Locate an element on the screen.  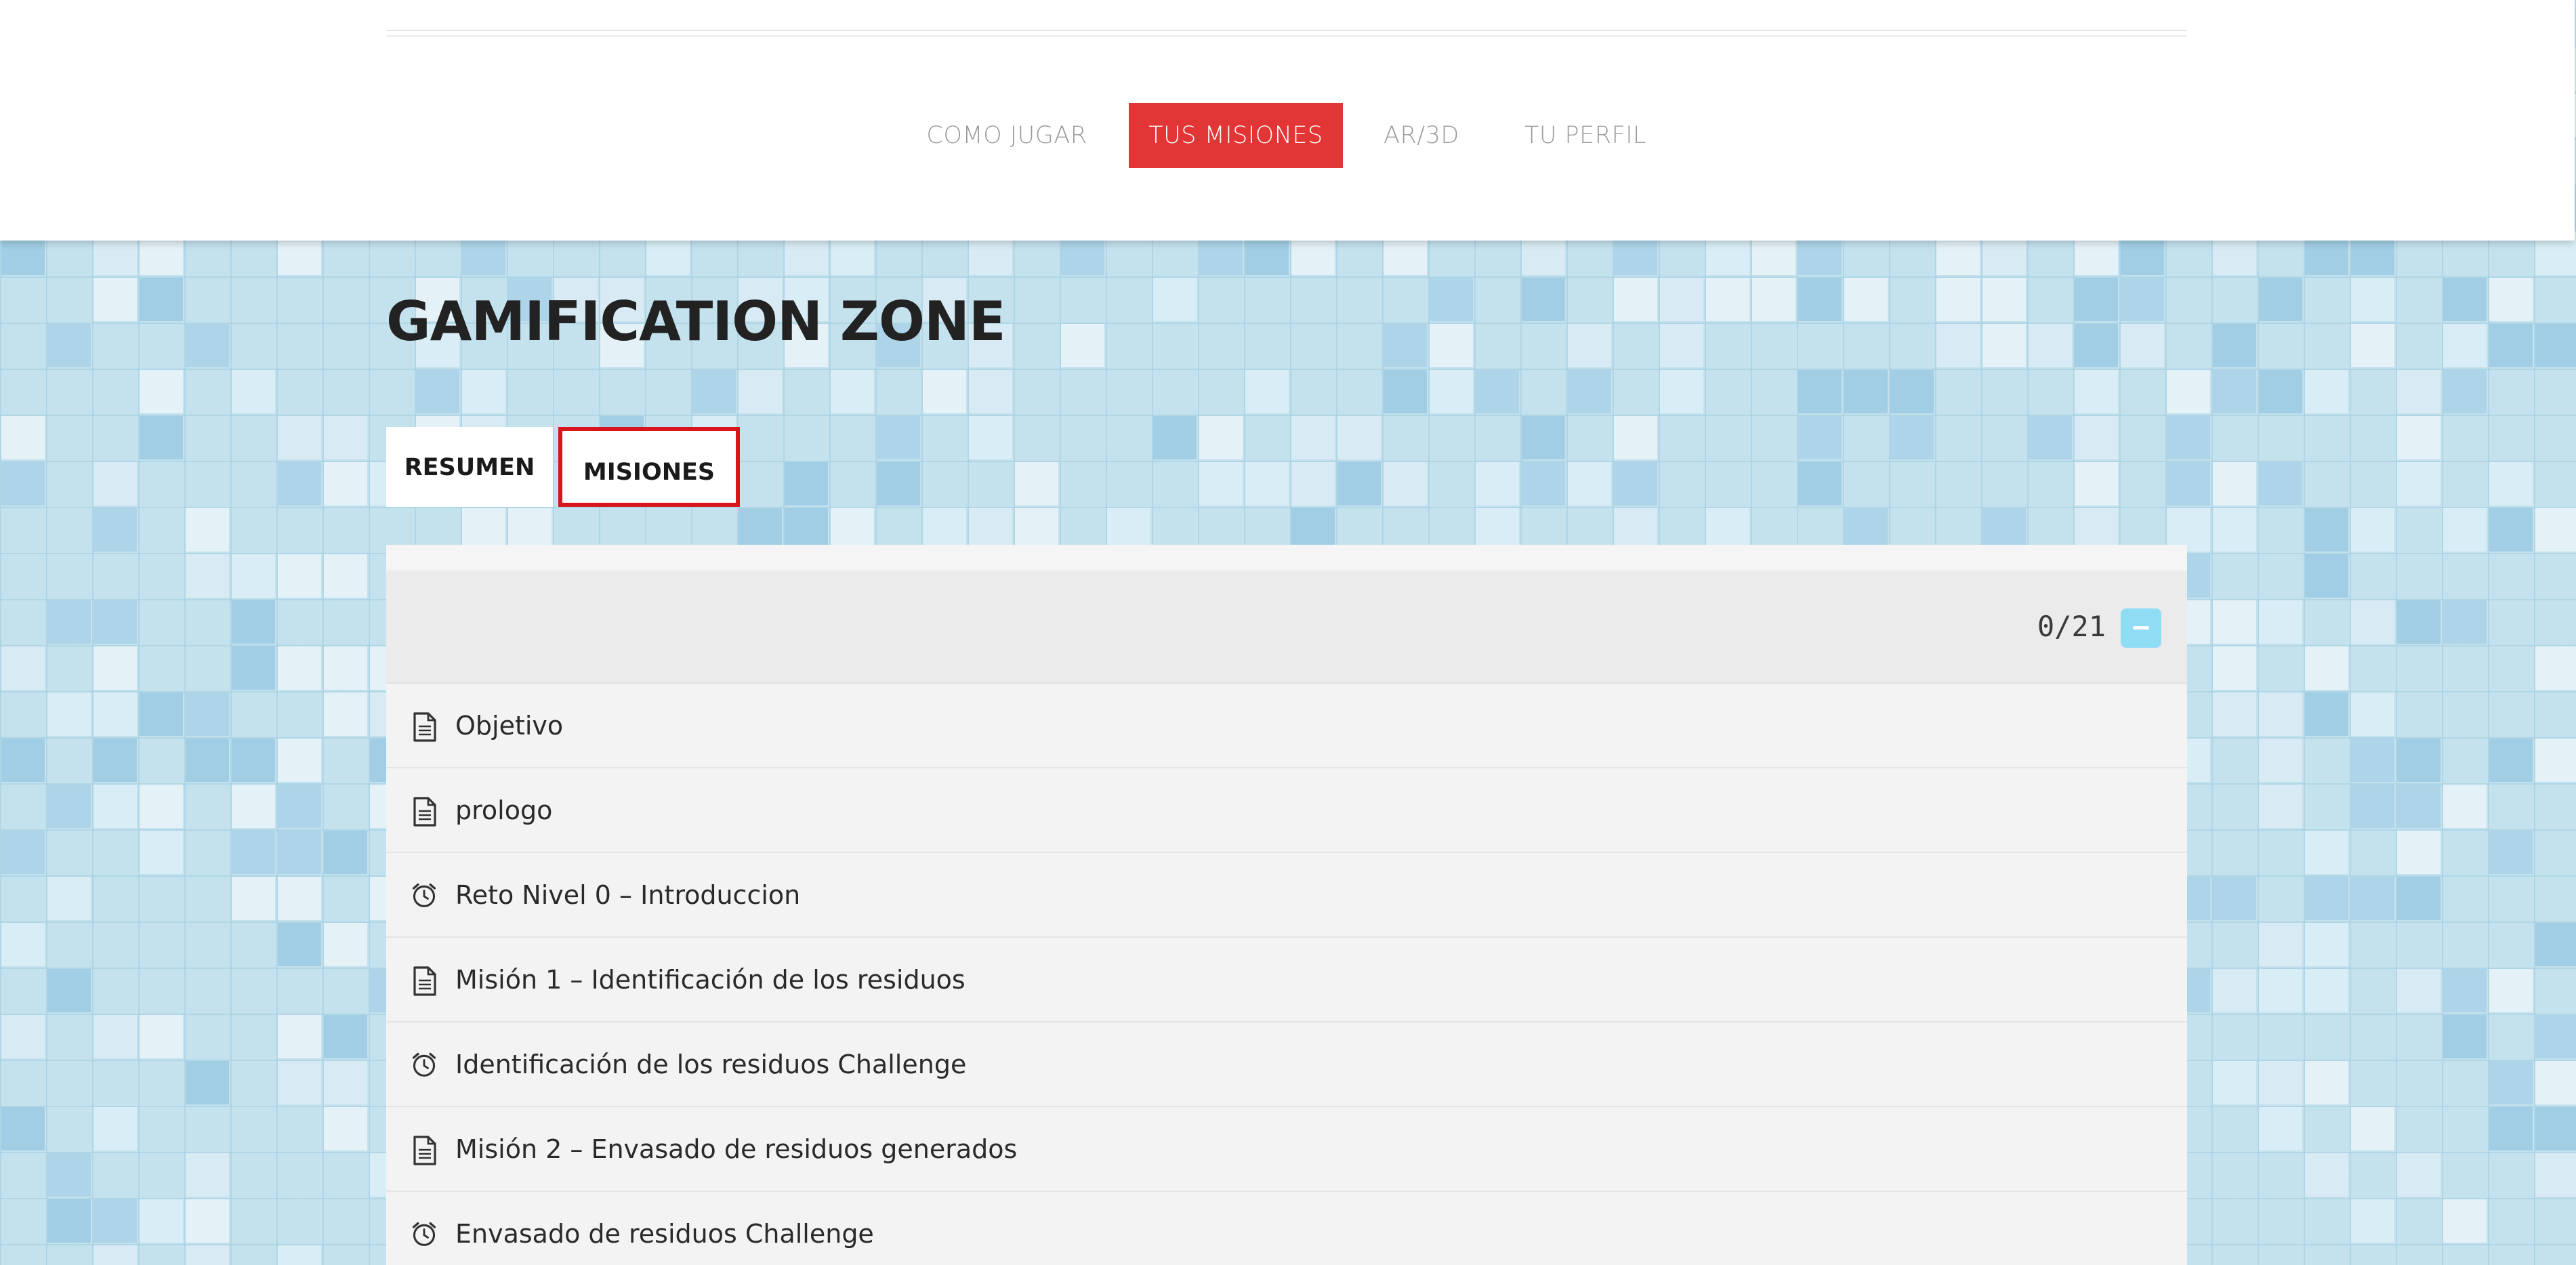
panel-top-strip is located at coordinates (1286, 558).